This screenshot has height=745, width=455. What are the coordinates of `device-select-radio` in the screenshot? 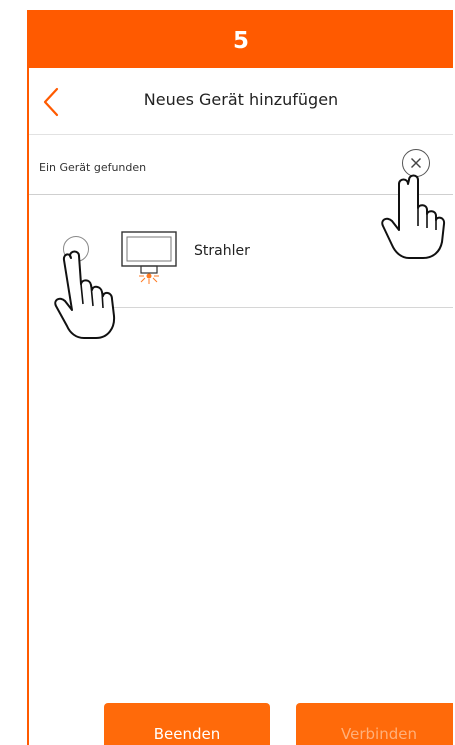 It's located at (76, 249).